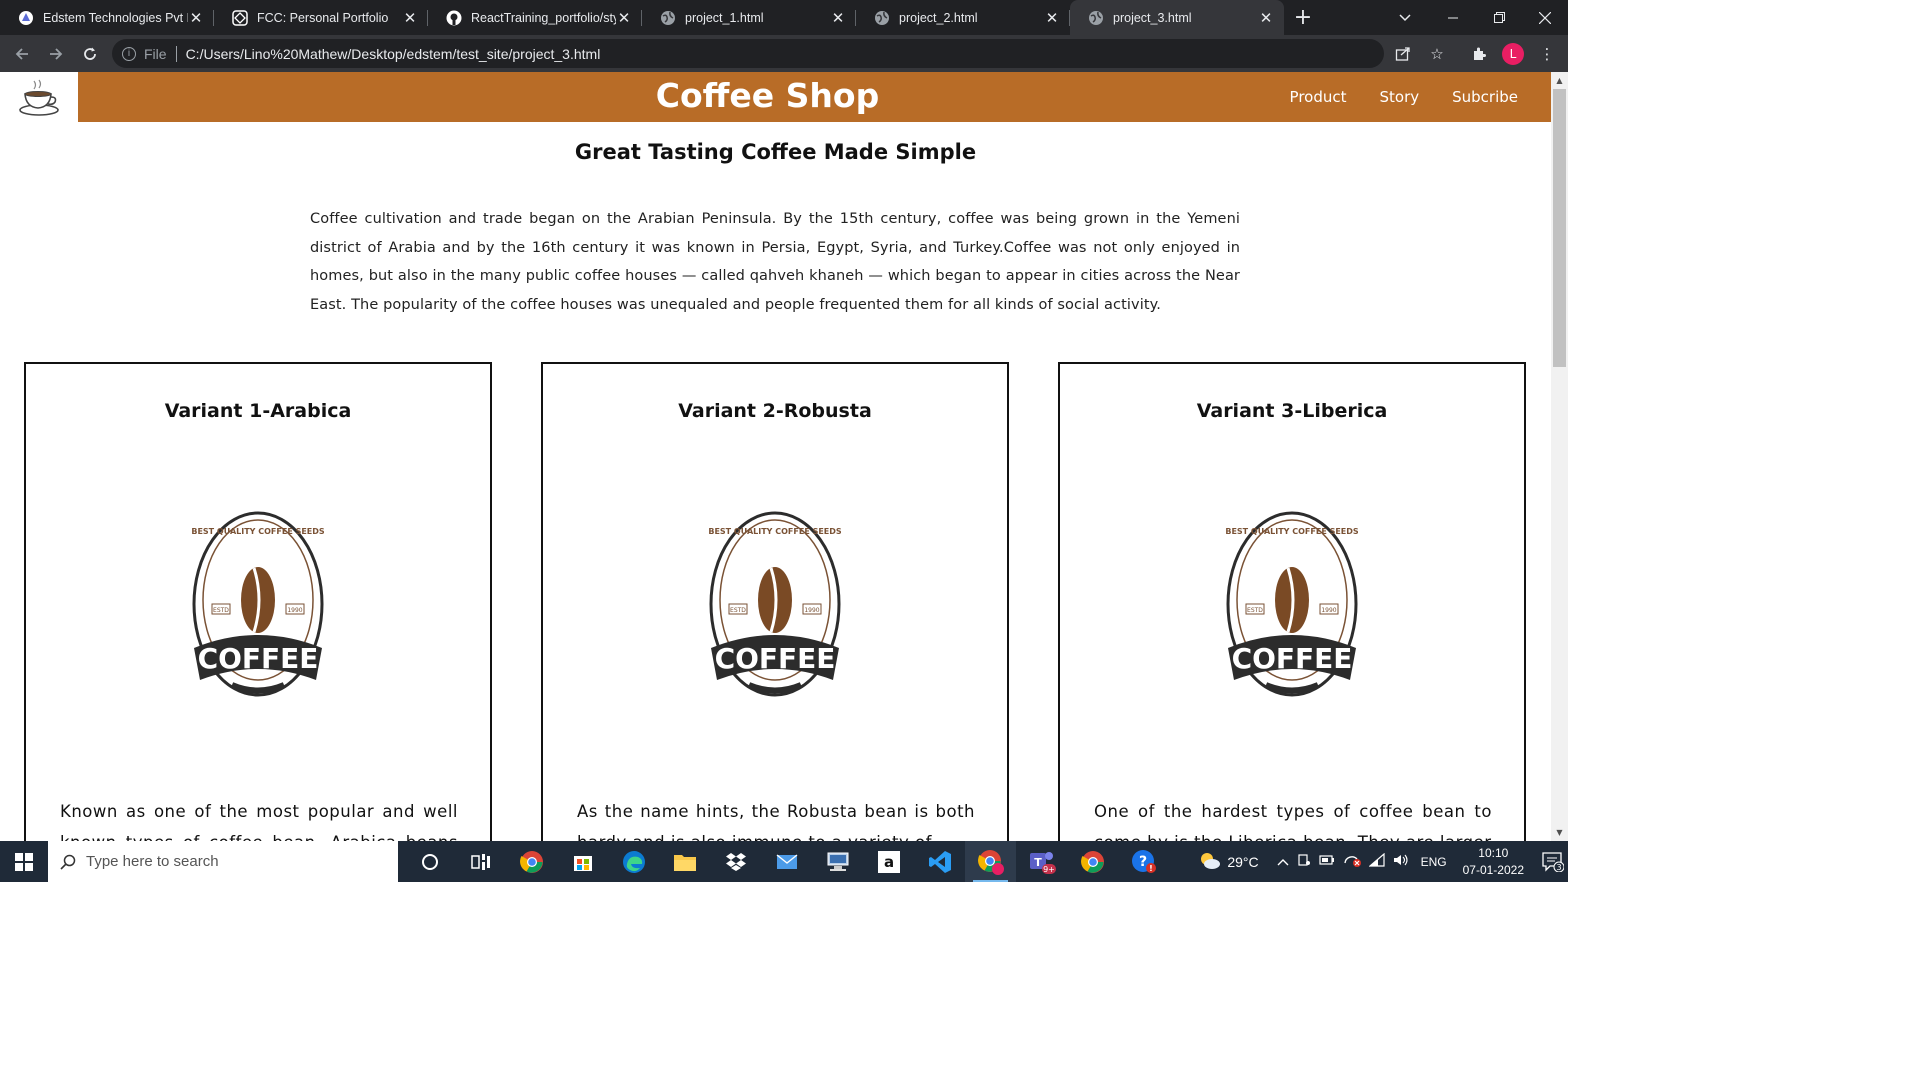 Image resolution: width=1920 pixels, height=1080 pixels. I want to click on chevron-down-icon, so click(1405, 17).